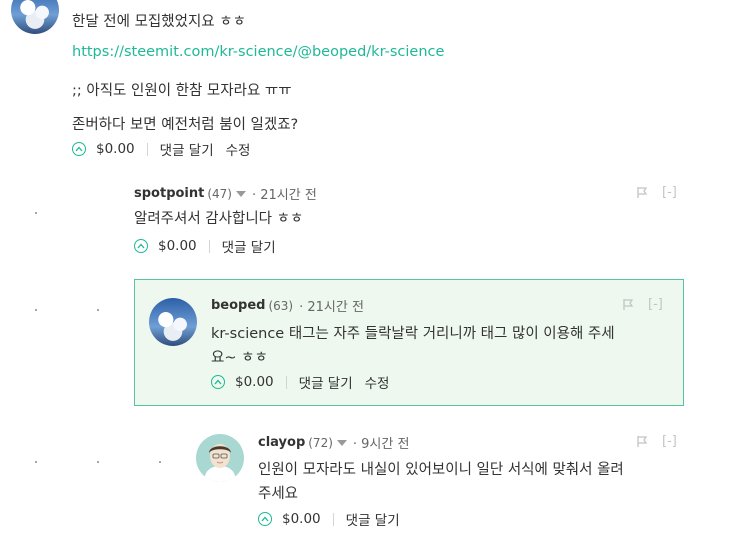  Describe the element at coordinates (169, 193) in the screenshot. I see `author-name: spotpoint` at that location.